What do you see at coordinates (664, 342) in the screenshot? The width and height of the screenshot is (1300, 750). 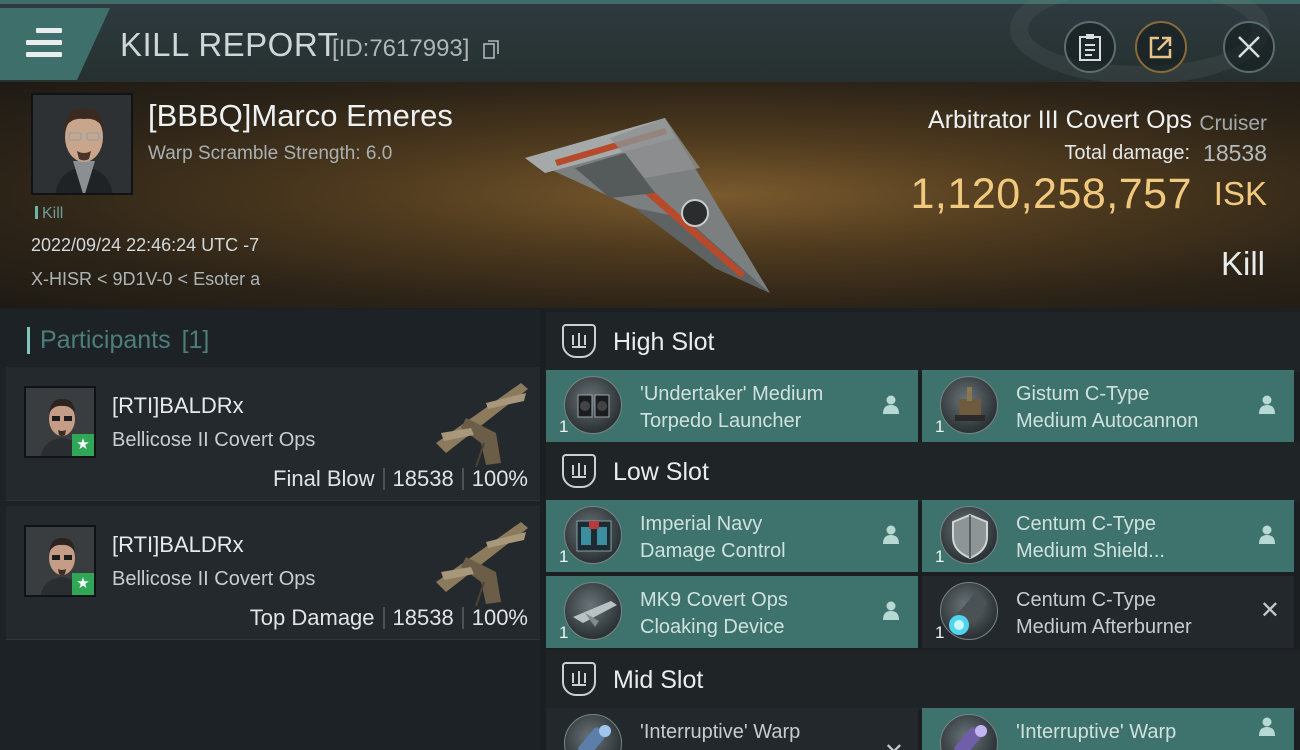 I see `slot-title: High Slot` at bounding box center [664, 342].